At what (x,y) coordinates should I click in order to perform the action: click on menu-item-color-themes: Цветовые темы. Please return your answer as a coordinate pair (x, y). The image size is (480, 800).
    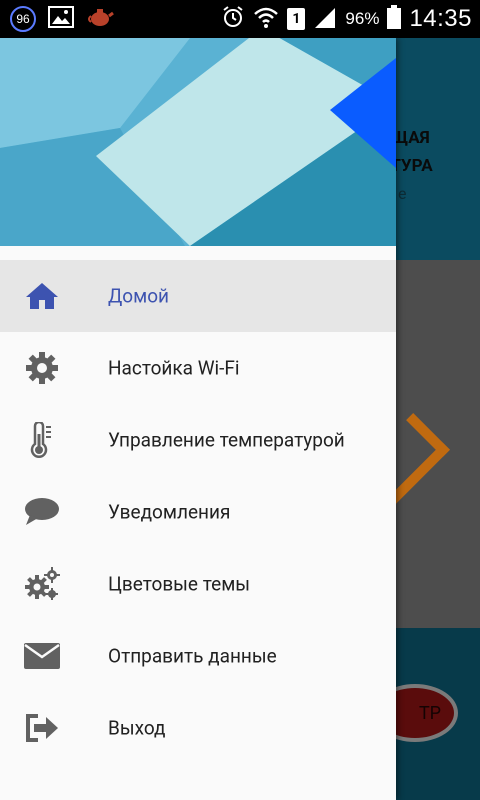
    Looking at the image, I should click on (198, 584).